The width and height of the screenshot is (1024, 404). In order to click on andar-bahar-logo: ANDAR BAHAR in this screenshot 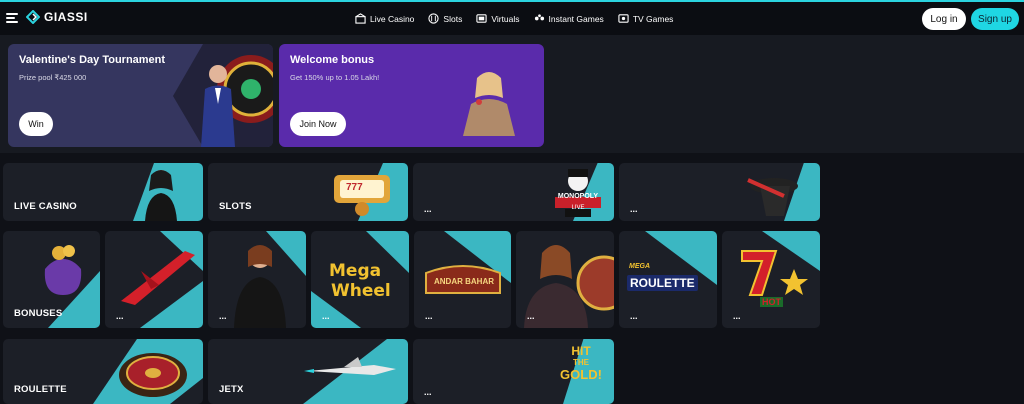, I will do `click(464, 281)`.